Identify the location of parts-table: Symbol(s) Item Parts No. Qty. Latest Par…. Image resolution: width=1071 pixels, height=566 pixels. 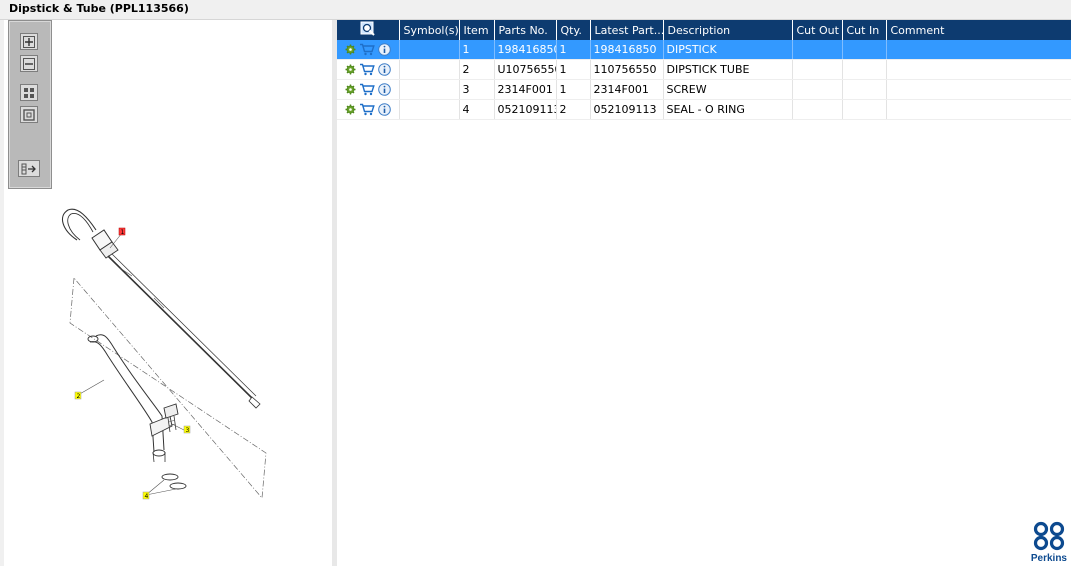
(704, 70).